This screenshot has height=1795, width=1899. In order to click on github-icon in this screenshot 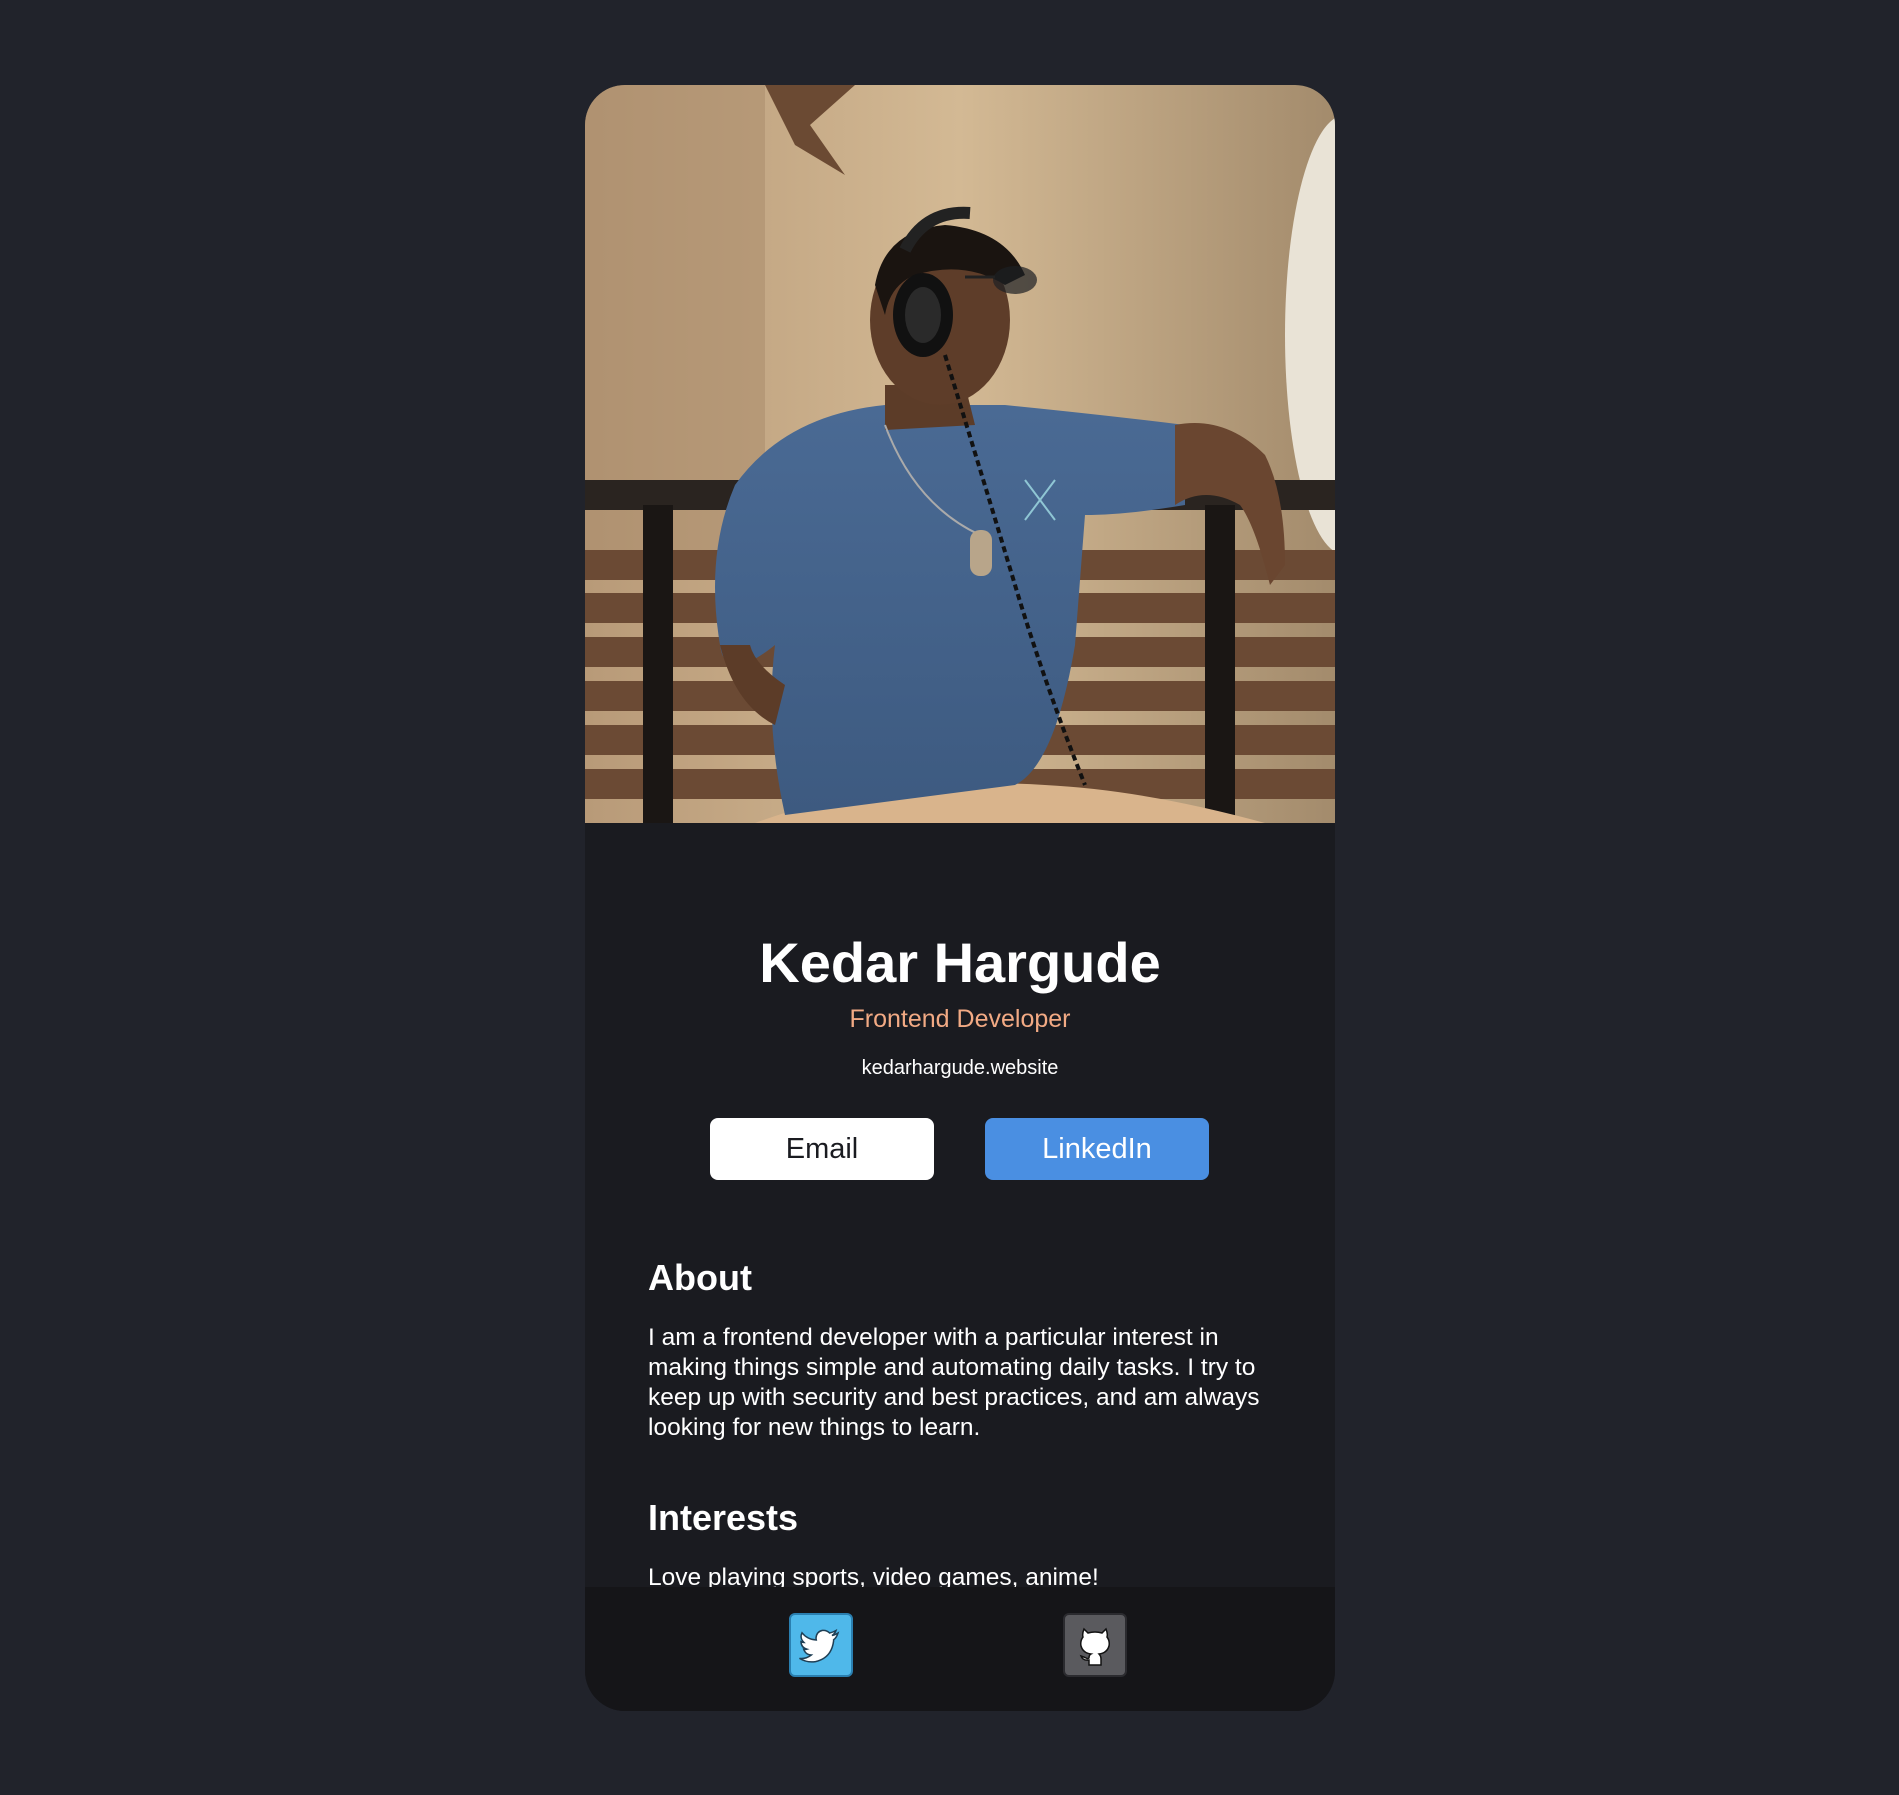, I will do `click(1094, 1646)`.